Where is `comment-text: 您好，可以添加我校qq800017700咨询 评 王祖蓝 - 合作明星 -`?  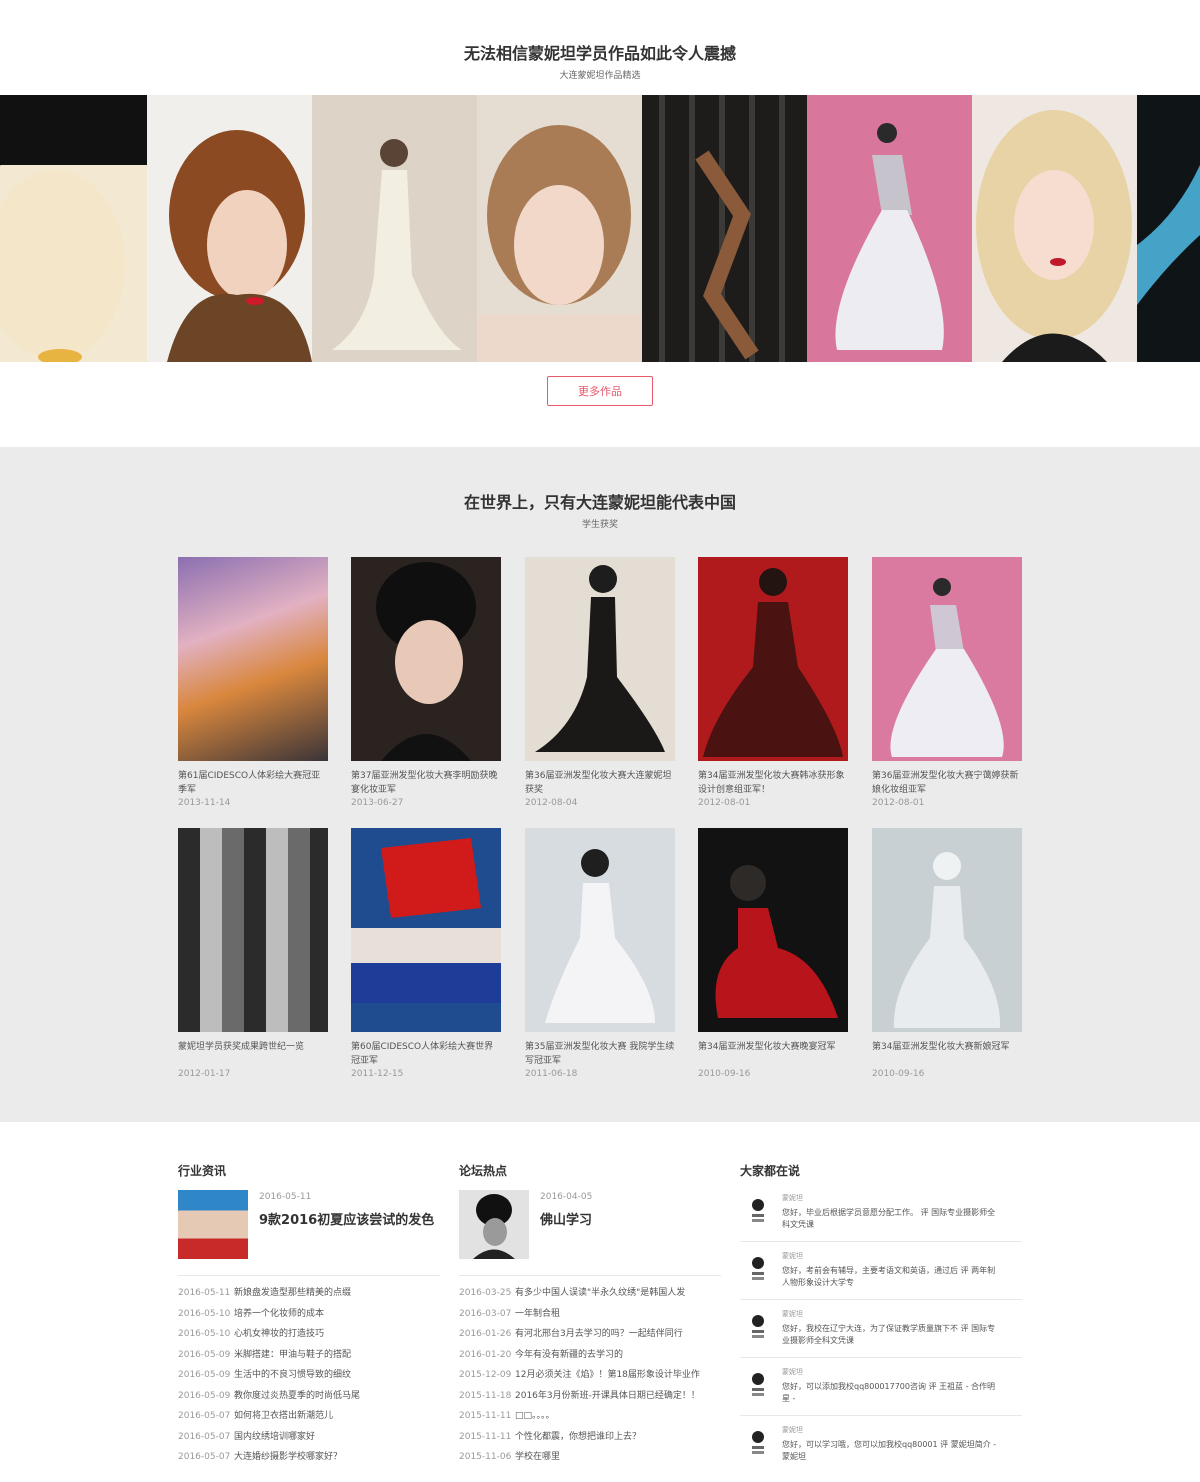 comment-text: 您好，可以添加我校qq800017700咨询 评 王祖蓝 - 合作明星 - is located at coordinates (892, 1393).